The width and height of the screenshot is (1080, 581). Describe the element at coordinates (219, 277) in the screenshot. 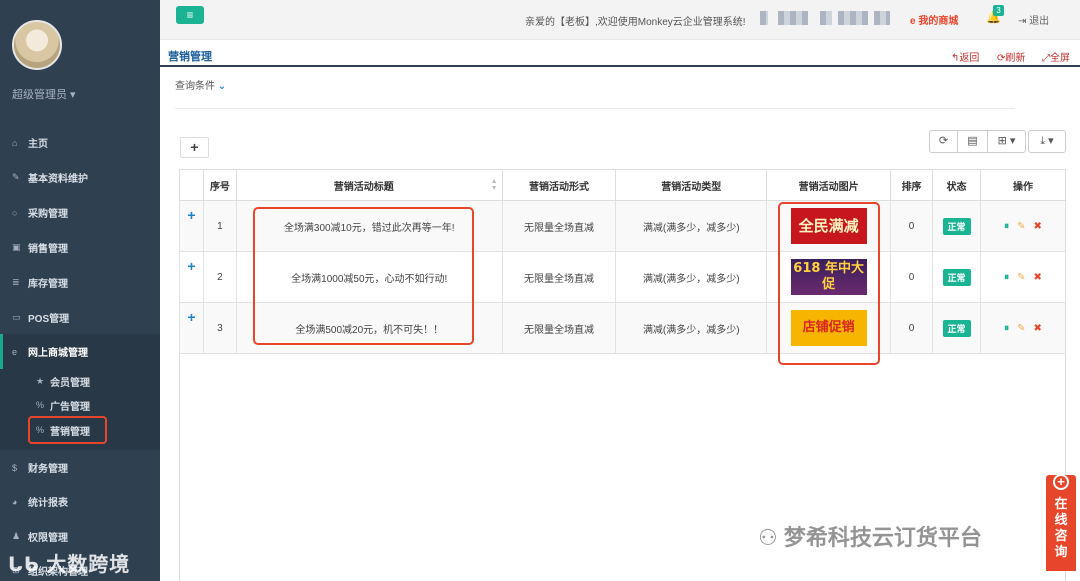

I see `cell-no: 2` at that location.